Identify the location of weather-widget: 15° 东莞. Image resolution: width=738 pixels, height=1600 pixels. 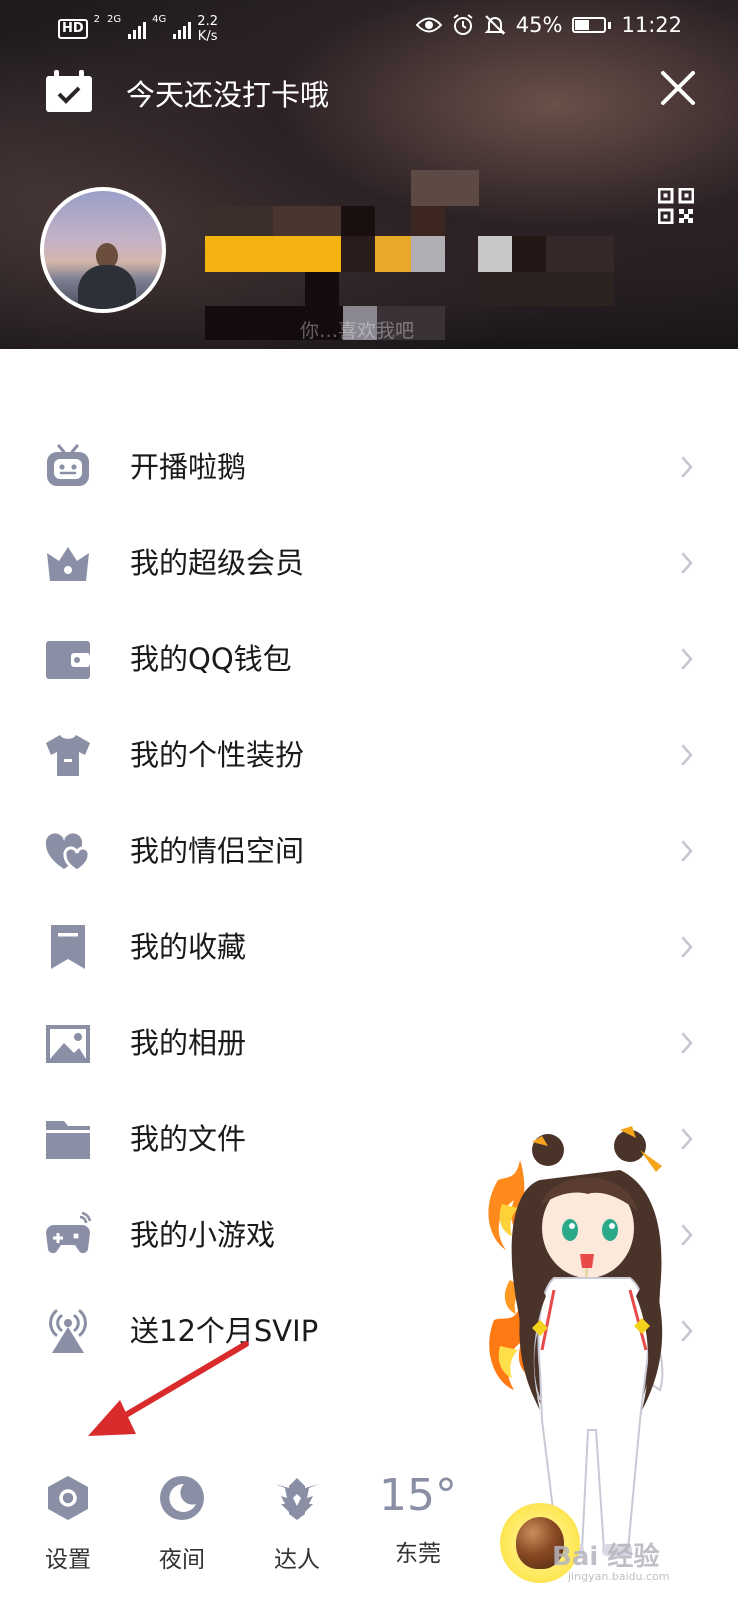
(418, 1519).